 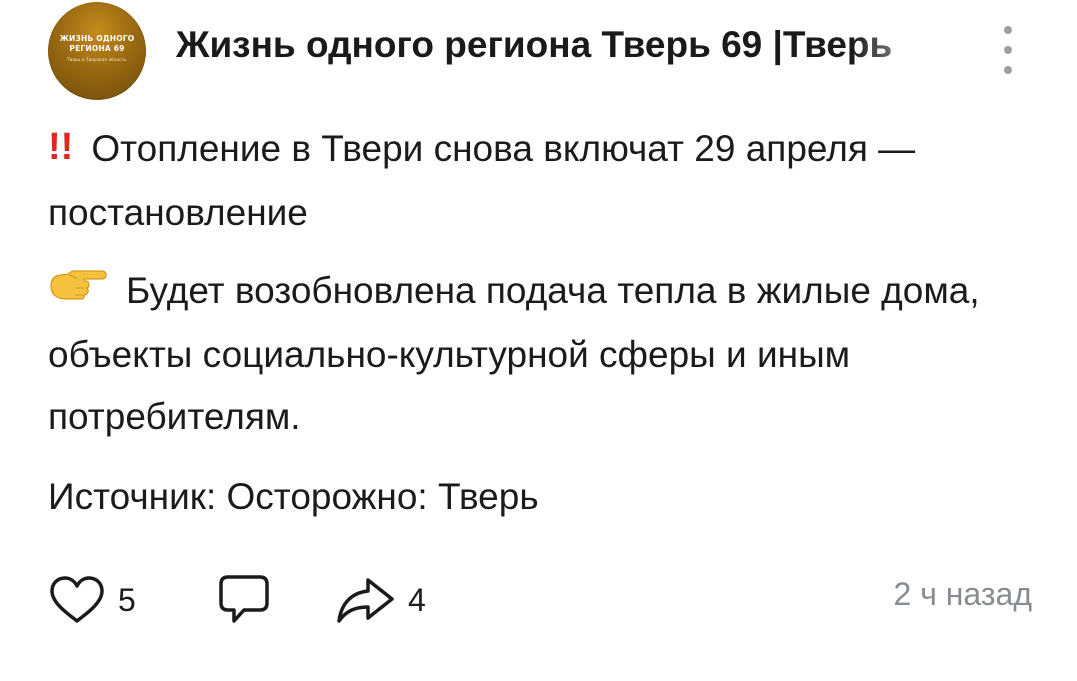 I want to click on heart-icon, so click(x=77, y=599).